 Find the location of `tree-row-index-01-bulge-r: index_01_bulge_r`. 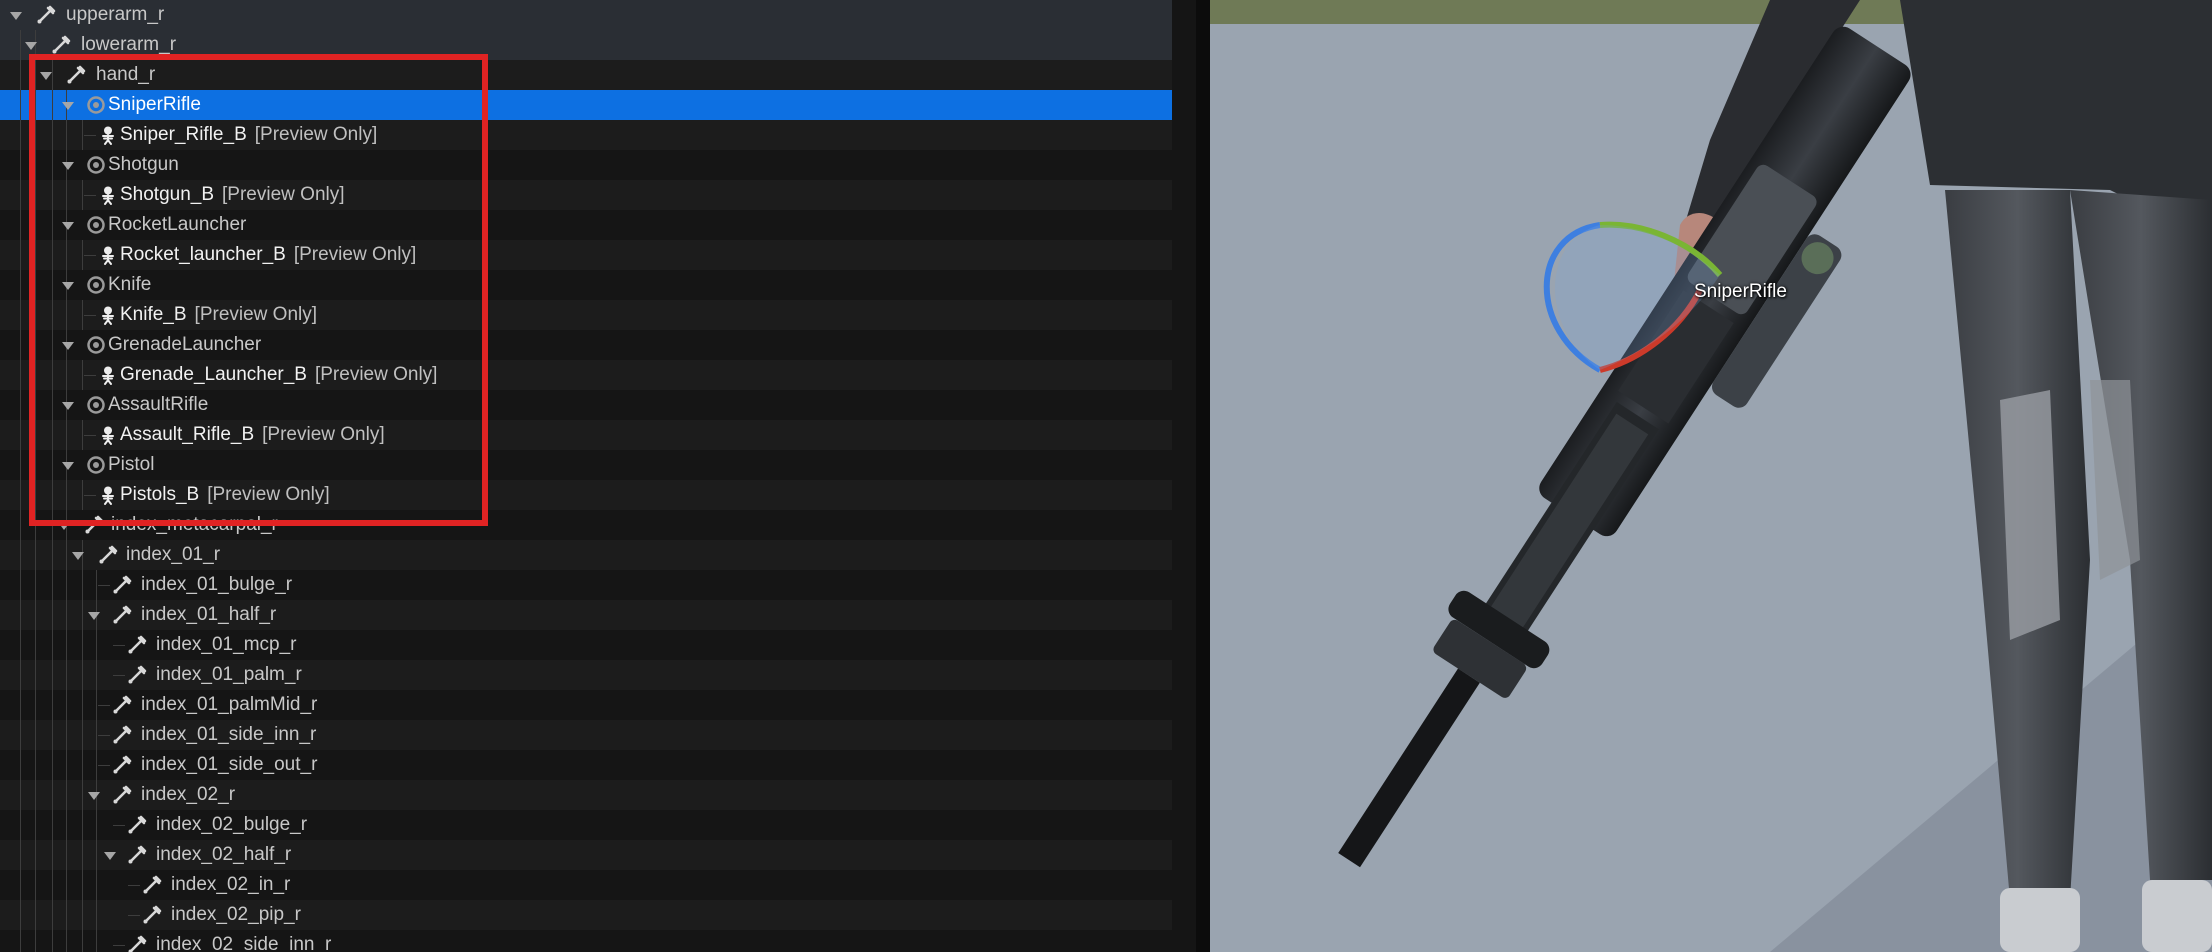

tree-row-index-01-bulge-r: index_01_bulge_r is located at coordinates (586, 585).